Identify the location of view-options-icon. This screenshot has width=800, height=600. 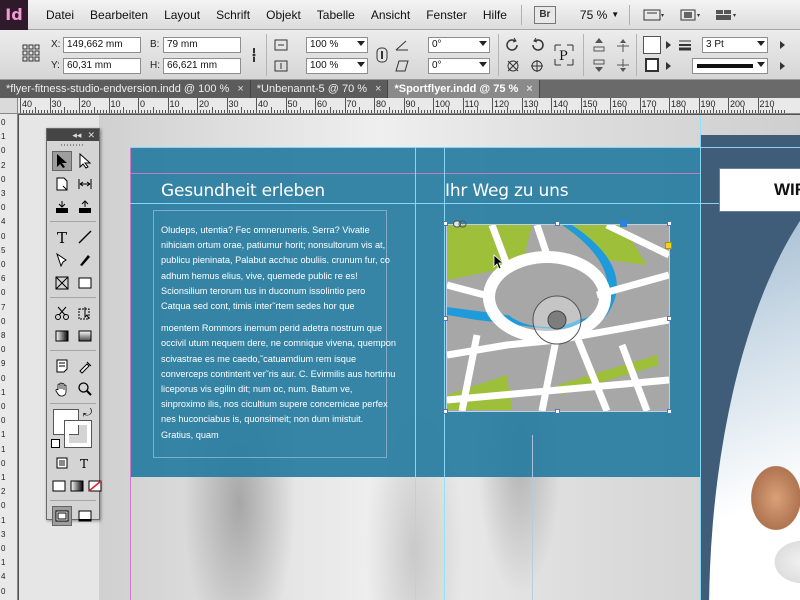
(654, 15).